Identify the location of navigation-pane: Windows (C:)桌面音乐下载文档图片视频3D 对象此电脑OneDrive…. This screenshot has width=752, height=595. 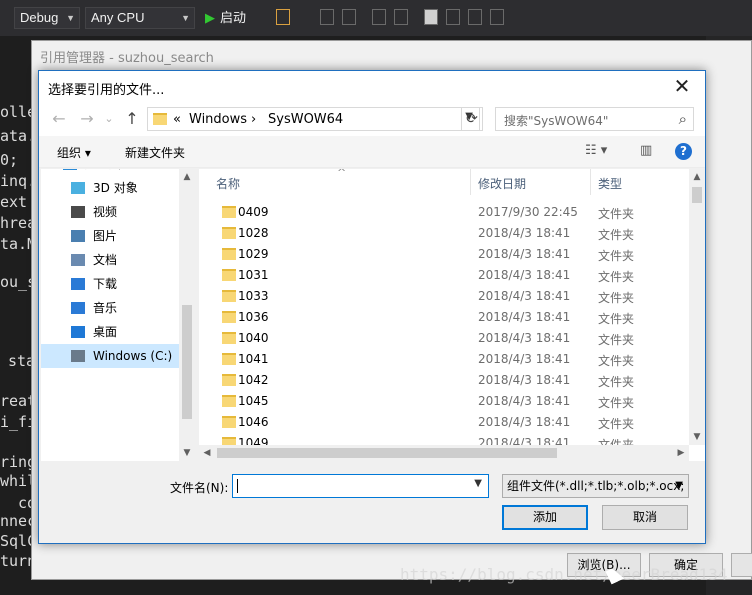
(118, 315).